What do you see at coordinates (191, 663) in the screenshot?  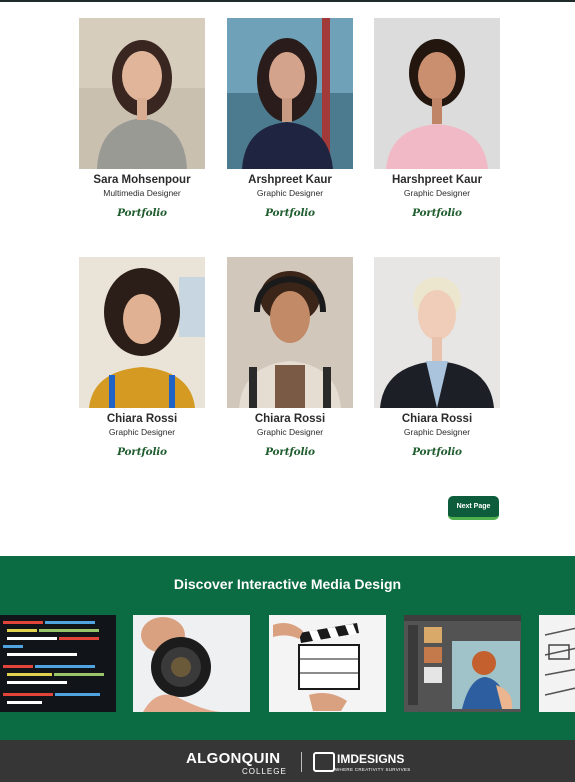 I see `camera-image` at bounding box center [191, 663].